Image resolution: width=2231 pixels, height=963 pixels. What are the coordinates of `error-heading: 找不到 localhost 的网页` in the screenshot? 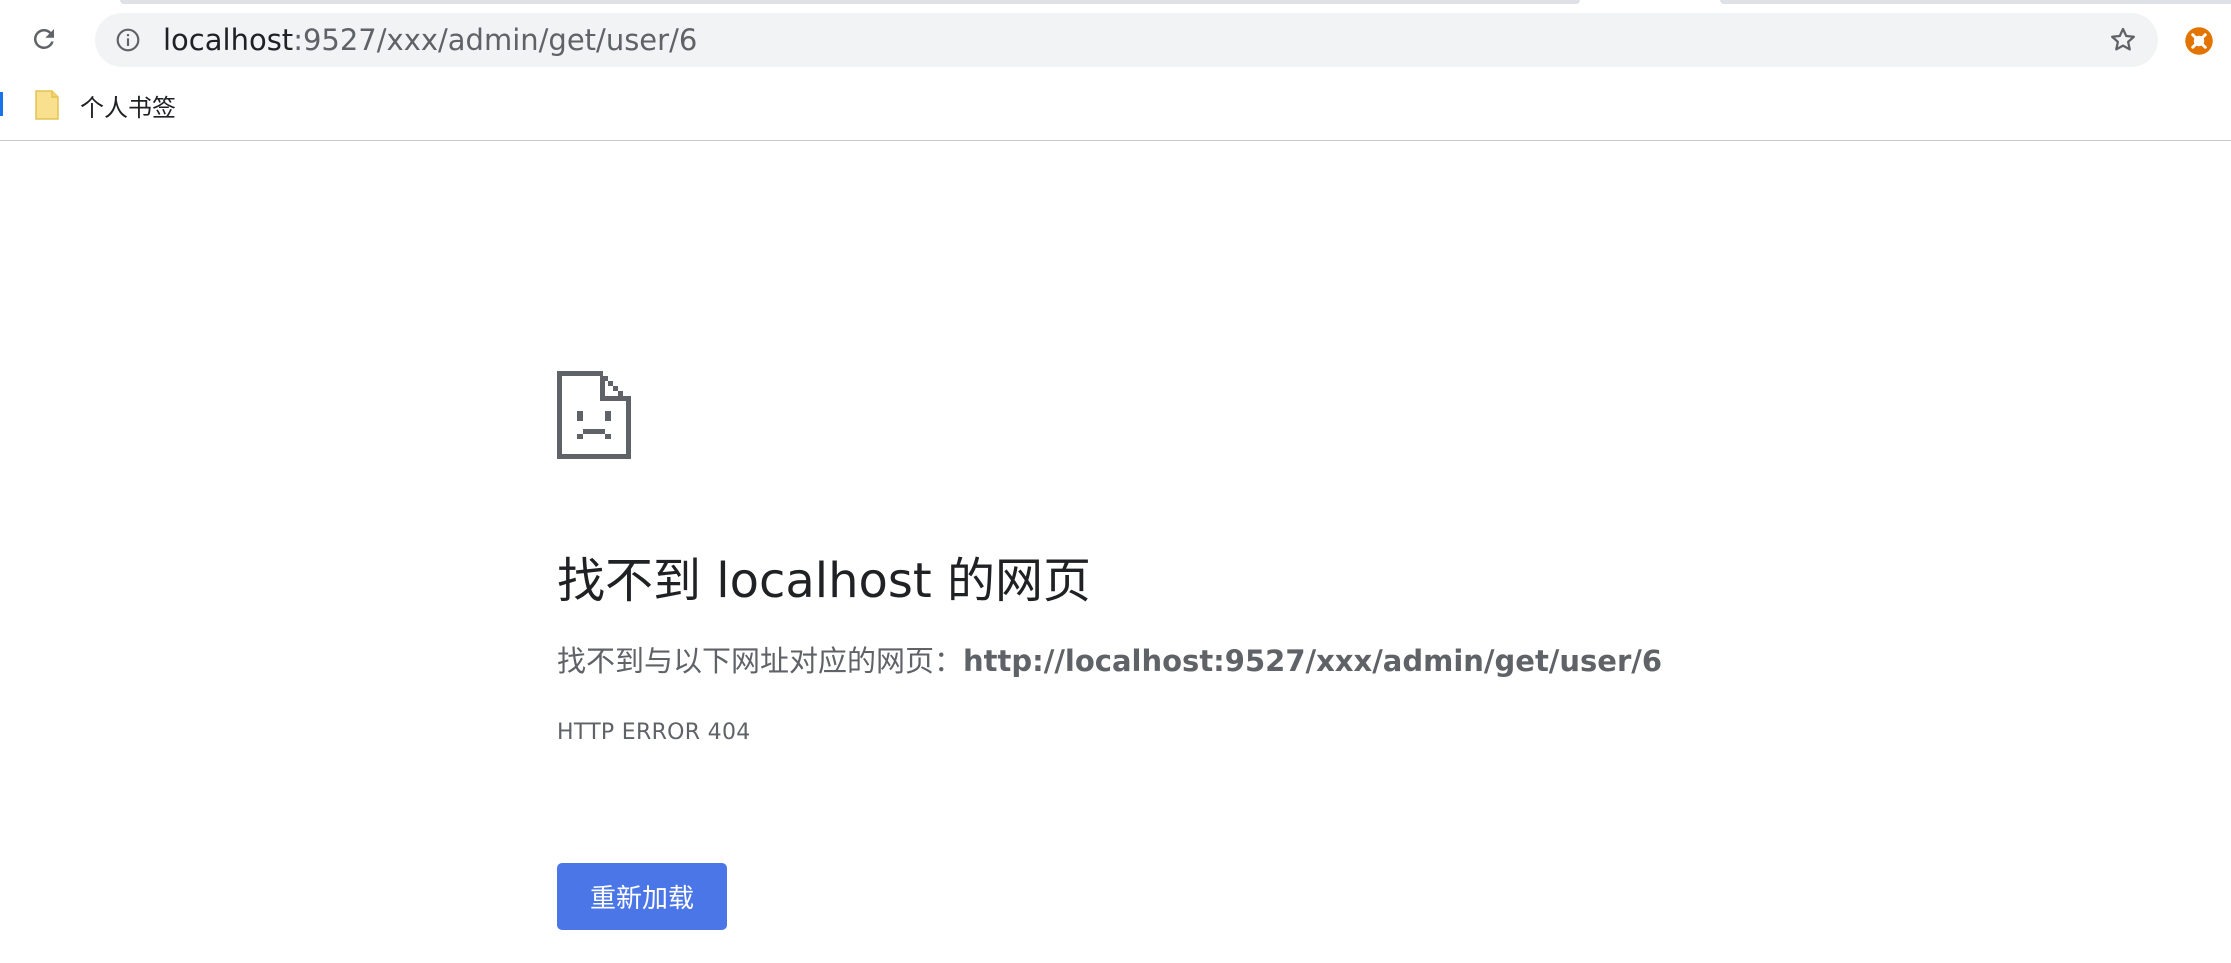 It's located at (824, 581).